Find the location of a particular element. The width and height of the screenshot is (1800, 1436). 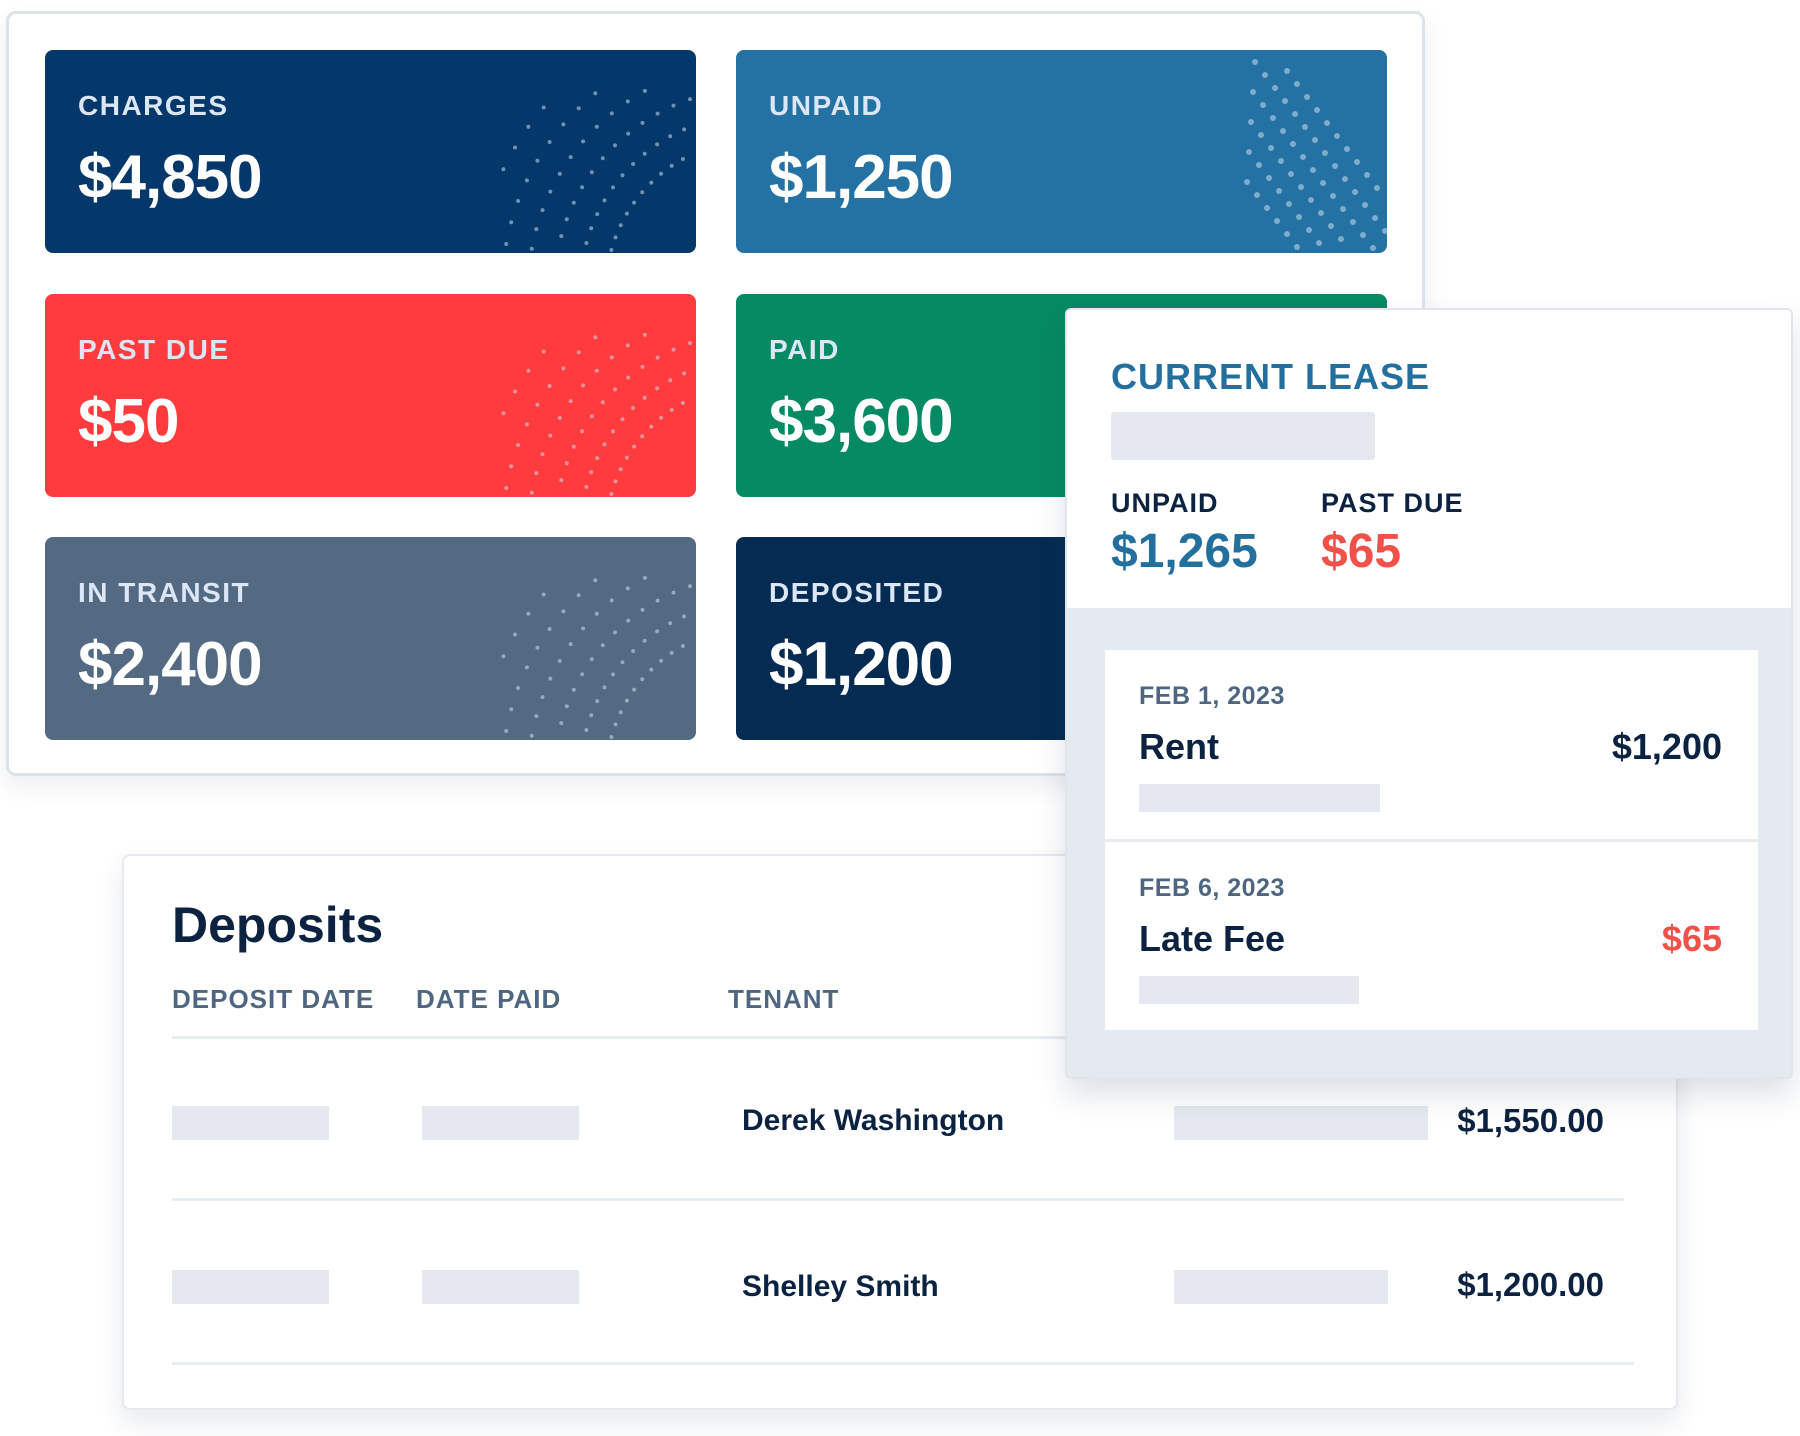

unpaid-label: UNPAID is located at coordinates (1165, 503).